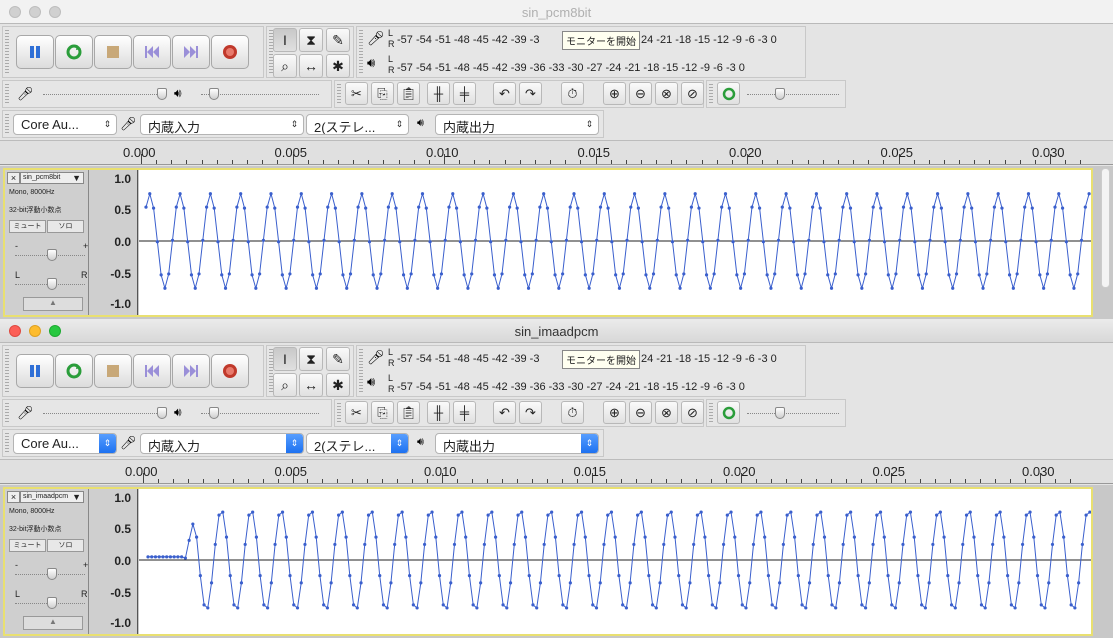 The image size is (1113, 638). Describe the element at coordinates (113, 52) in the screenshot. I see `stop-button` at that location.